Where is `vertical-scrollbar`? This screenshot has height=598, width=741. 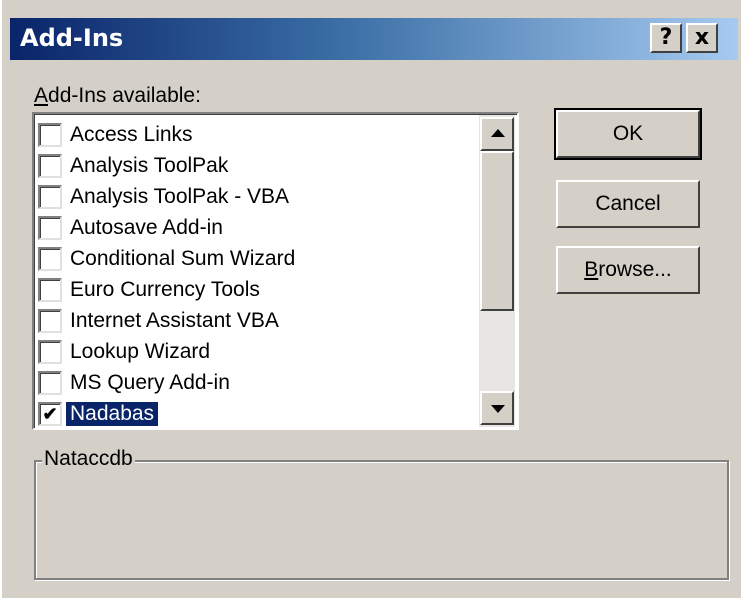 vertical-scrollbar is located at coordinates (497, 271).